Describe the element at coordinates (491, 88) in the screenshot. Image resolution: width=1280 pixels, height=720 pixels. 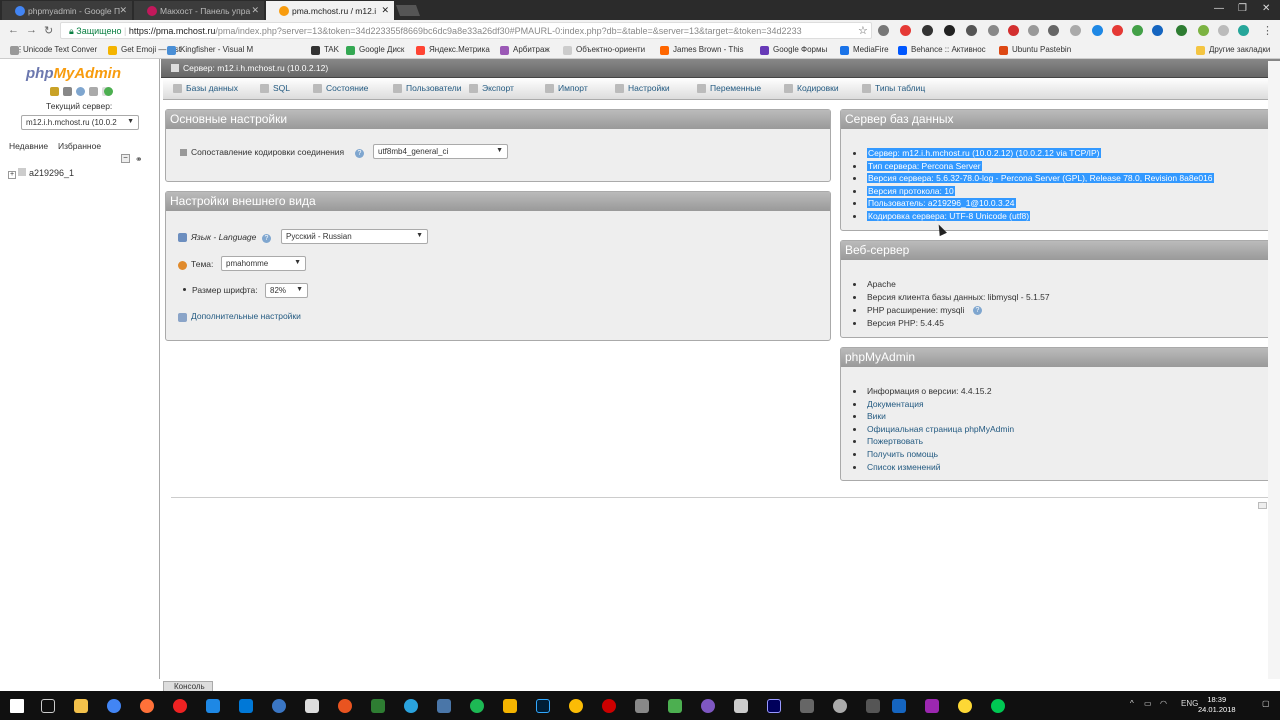
I see `tab-export: Экспорт` at that location.